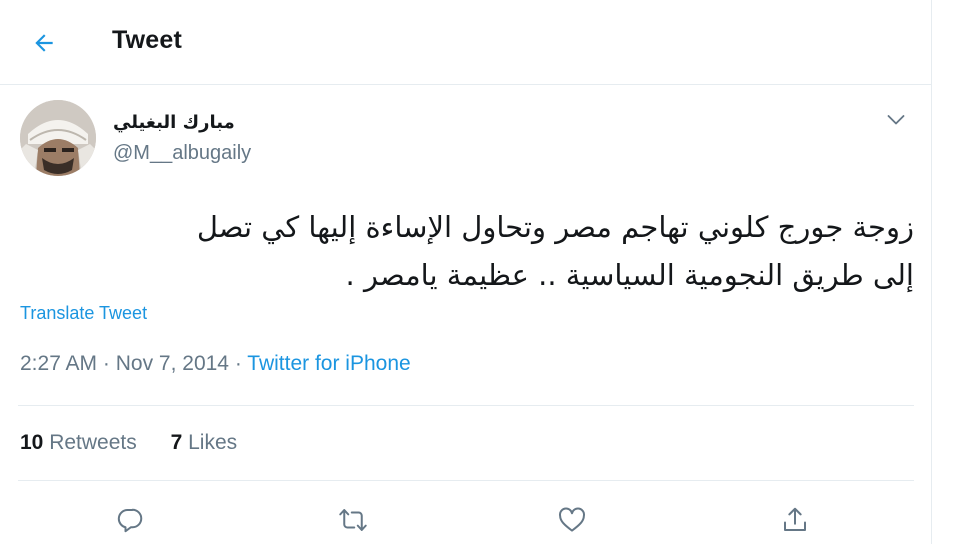 The width and height of the screenshot is (956, 544). What do you see at coordinates (83, 313) in the screenshot?
I see `translate-tweet-link: Translate Tweet` at bounding box center [83, 313].